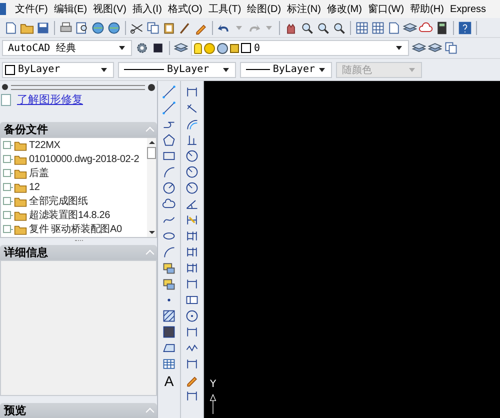 The height and width of the screenshot is (418, 500). What do you see at coordinates (158, 48) in the screenshot?
I see `square-icon` at bounding box center [158, 48].